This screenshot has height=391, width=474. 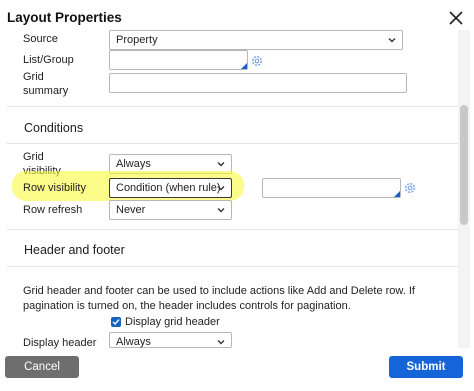 What do you see at coordinates (456, 18) in the screenshot?
I see `close-icon` at bounding box center [456, 18].